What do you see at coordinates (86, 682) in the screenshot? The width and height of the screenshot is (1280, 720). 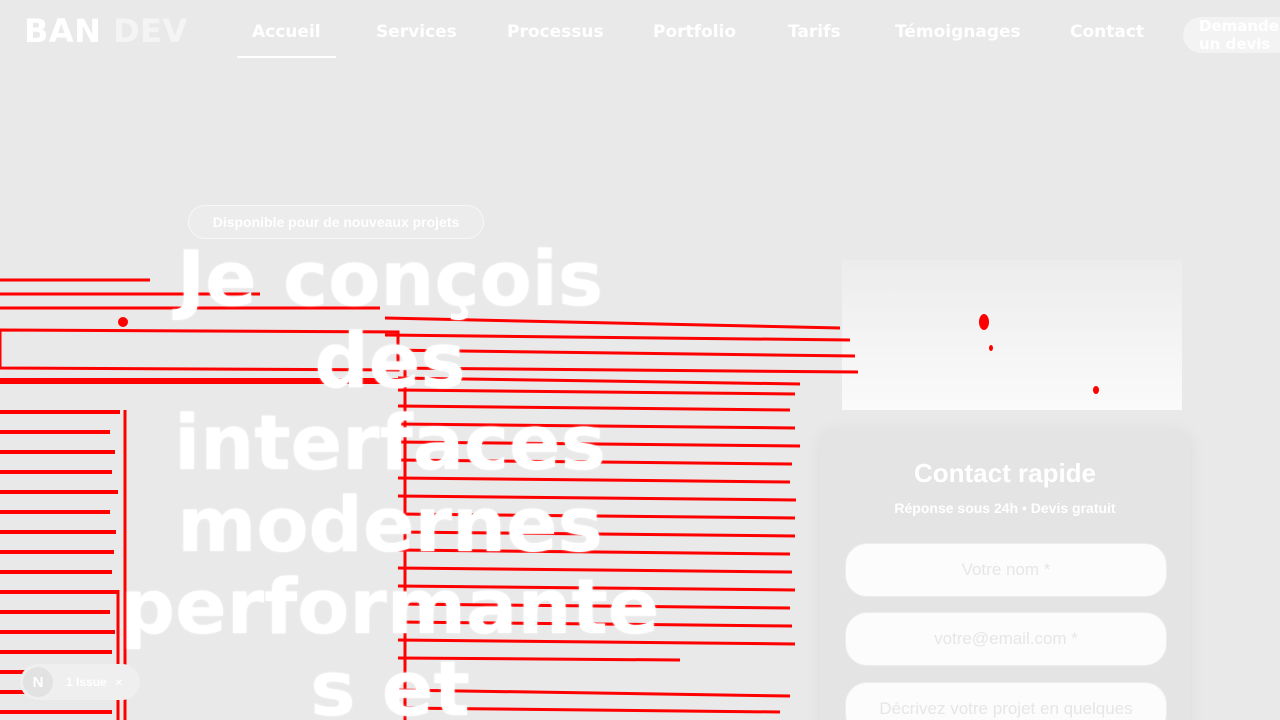 I see `issue-count-label: 1 Issue` at bounding box center [86, 682].